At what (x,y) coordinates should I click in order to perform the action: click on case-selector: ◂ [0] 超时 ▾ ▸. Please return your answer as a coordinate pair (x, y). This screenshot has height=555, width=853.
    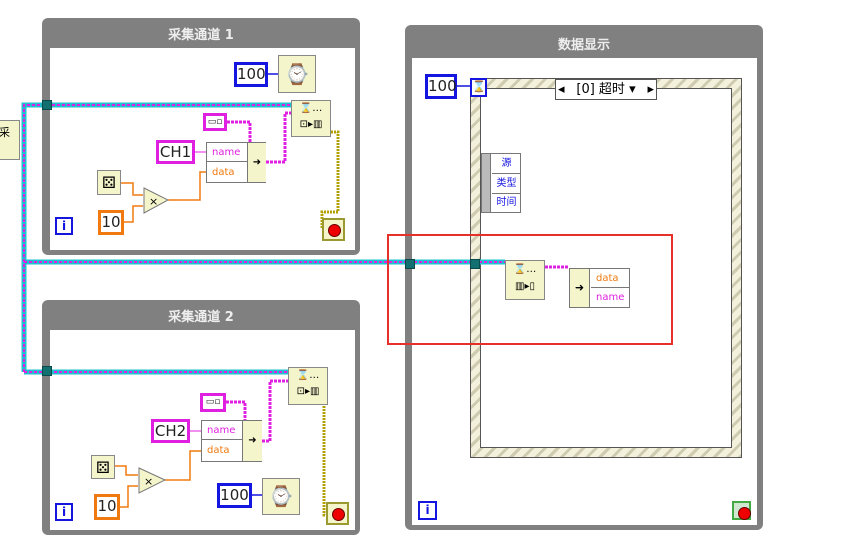
    Looking at the image, I should click on (606, 89).